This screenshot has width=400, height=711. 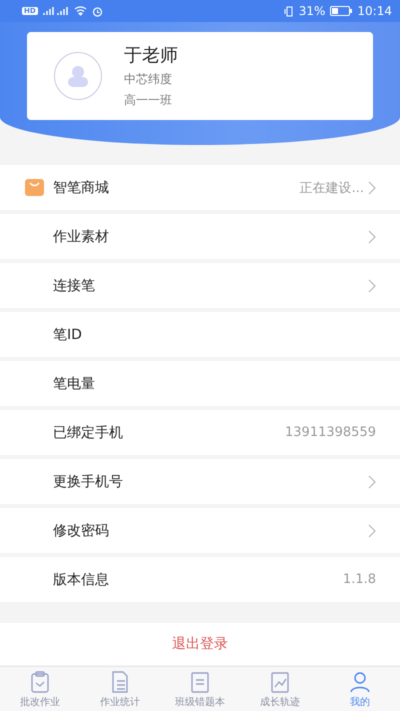 What do you see at coordinates (34, 187) in the screenshot?
I see `shopping-bag-icon` at bounding box center [34, 187].